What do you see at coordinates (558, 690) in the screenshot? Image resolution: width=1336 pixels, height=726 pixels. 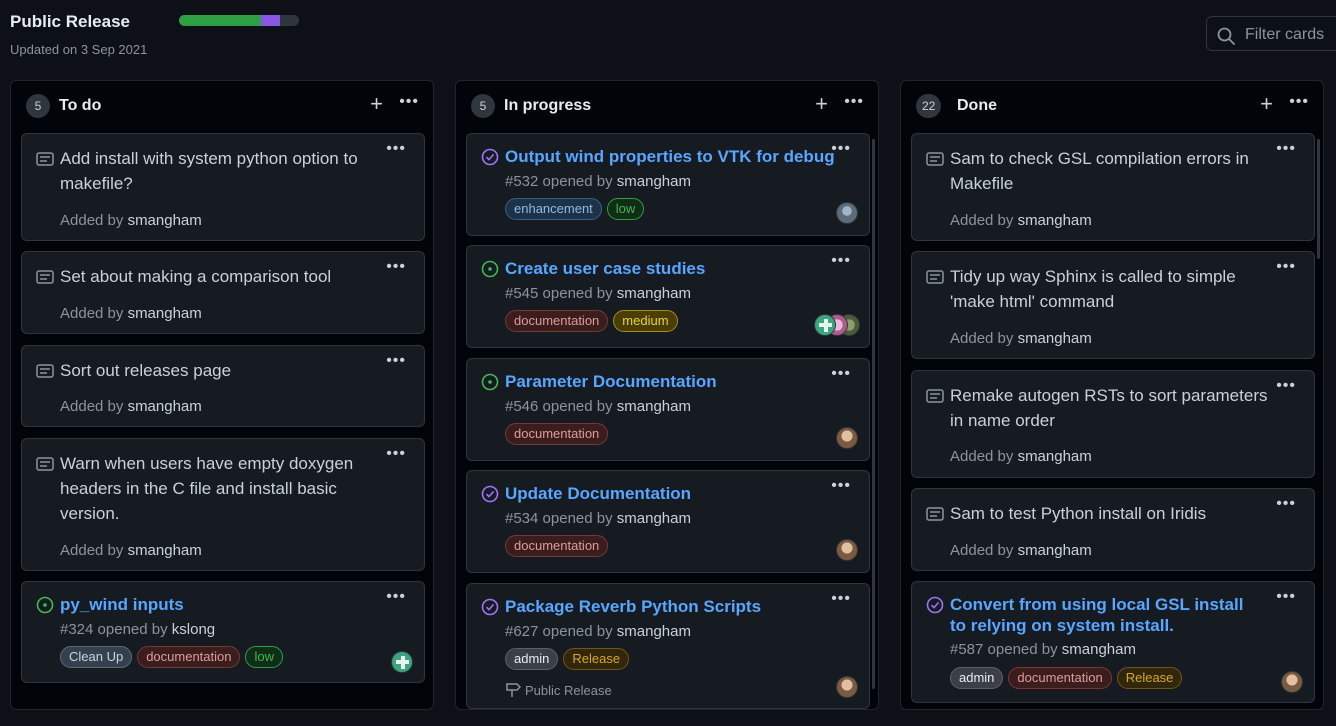 I see `milestone: Public Release` at bounding box center [558, 690].